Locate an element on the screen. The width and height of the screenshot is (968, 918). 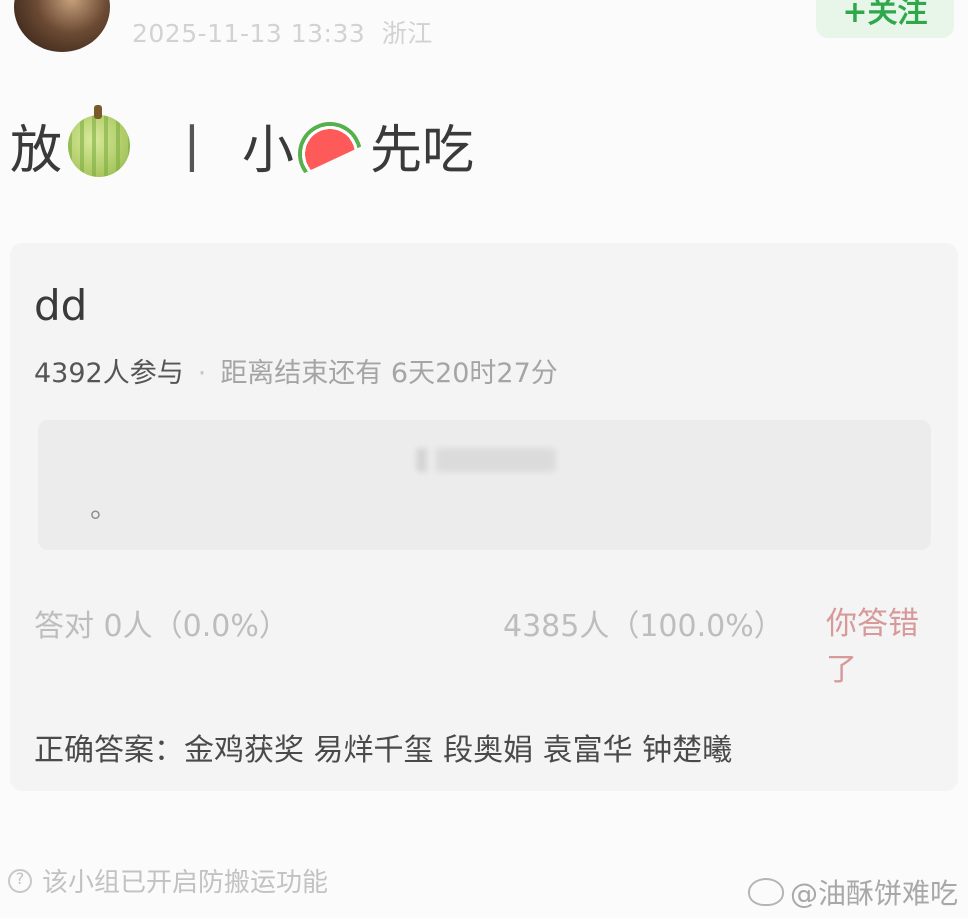
correct-count: 答对 0人（0.0%） is located at coordinates (161, 626).